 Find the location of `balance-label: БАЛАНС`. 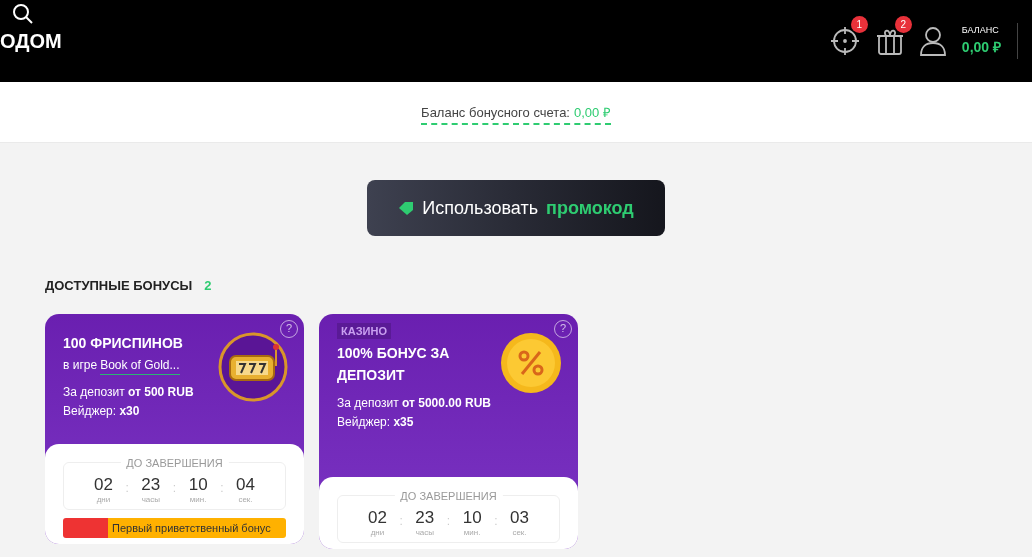

balance-label: БАЛАНС is located at coordinates (980, 30).